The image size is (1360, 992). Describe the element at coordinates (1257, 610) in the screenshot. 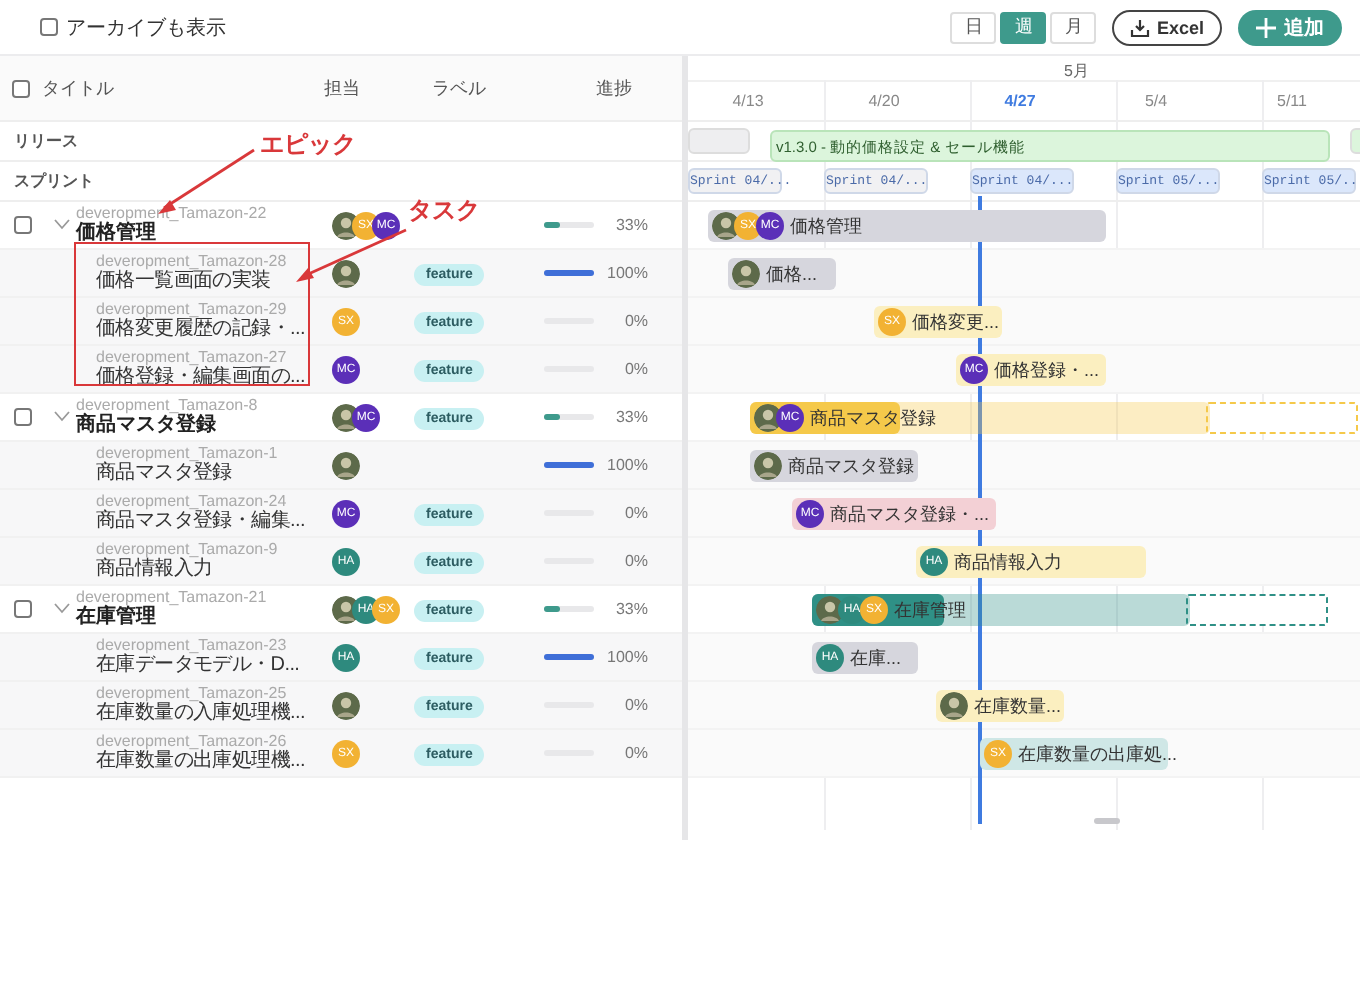

I see `planned-range` at that location.